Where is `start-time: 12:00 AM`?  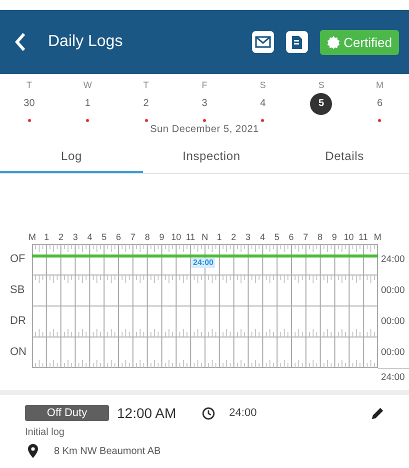 start-time: 12:00 AM is located at coordinates (146, 413).